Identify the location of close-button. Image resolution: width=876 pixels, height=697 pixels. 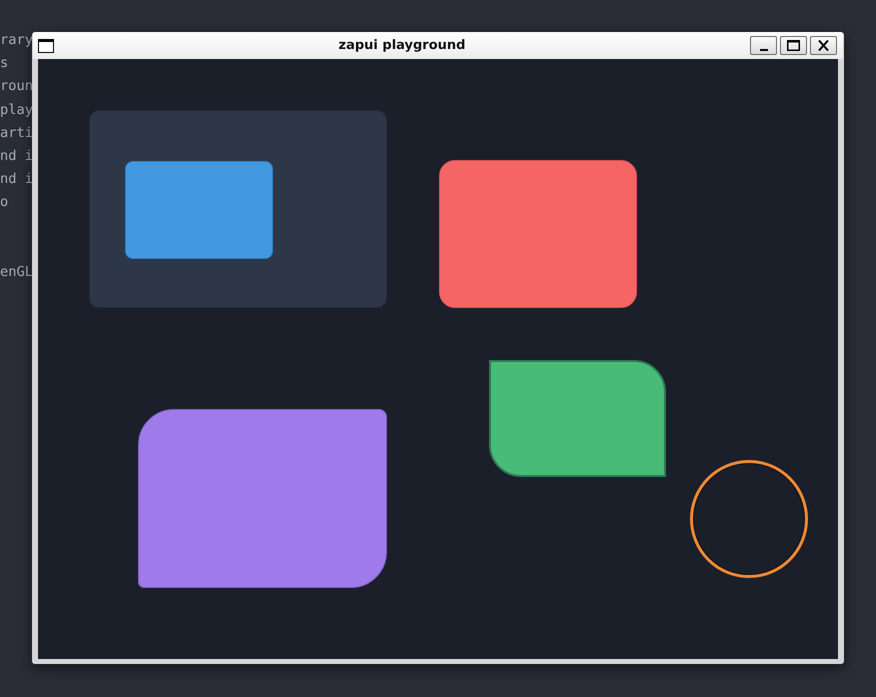
(823, 45).